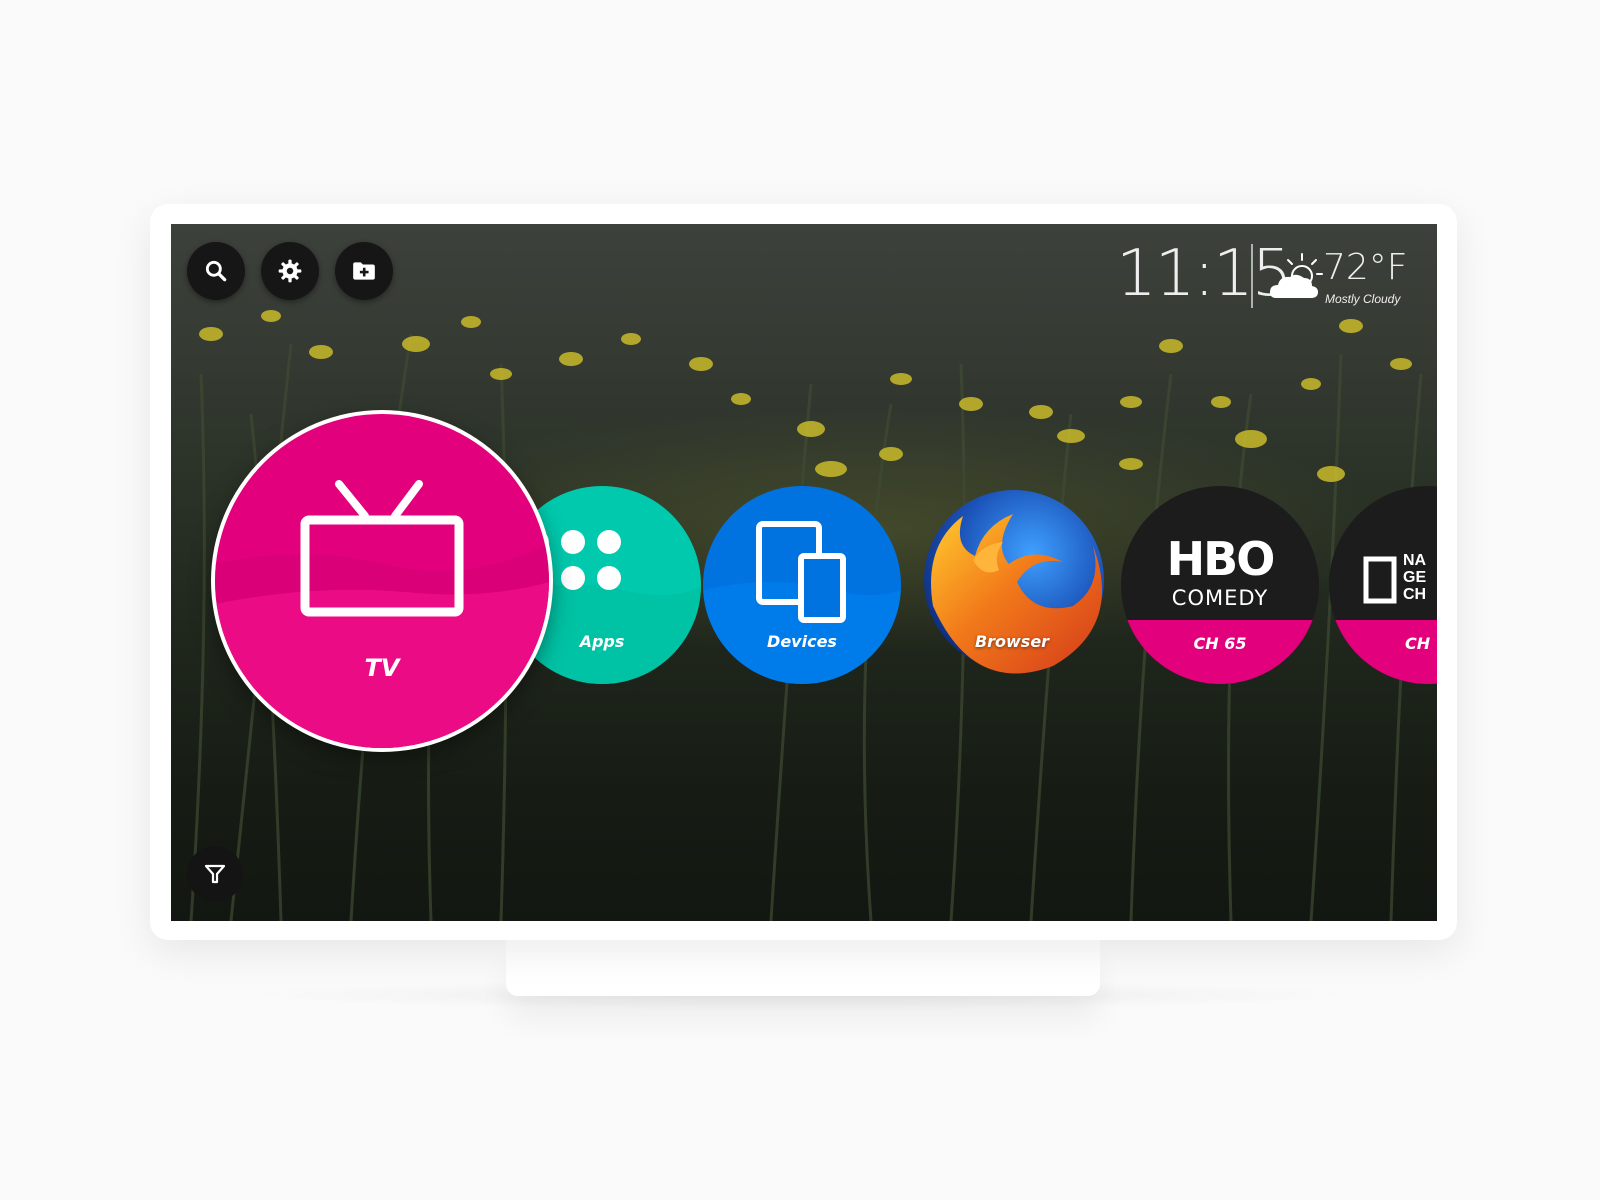 This screenshot has width=1600, height=1200. I want to click on clock-divider, so click(1252, 276).